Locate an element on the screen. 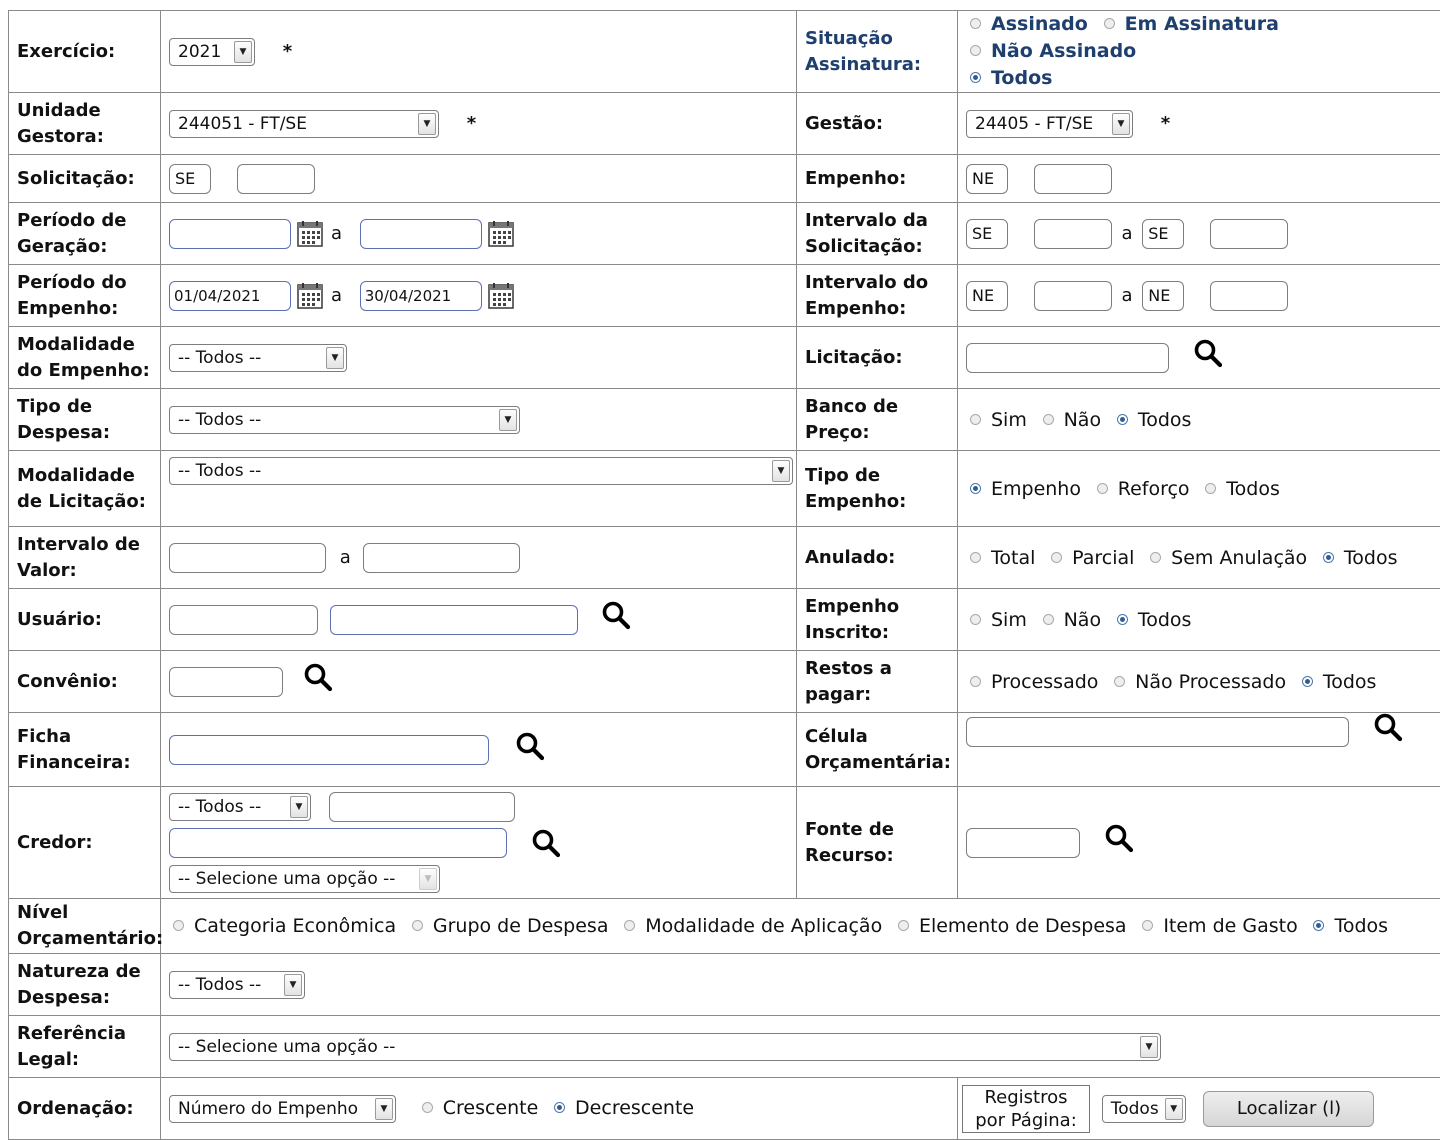  empenho-number-input is located at coordinates (1072, 178).